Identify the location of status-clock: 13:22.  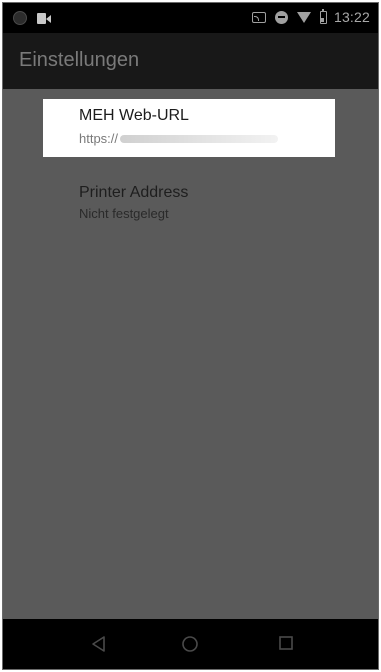
(351, 17).